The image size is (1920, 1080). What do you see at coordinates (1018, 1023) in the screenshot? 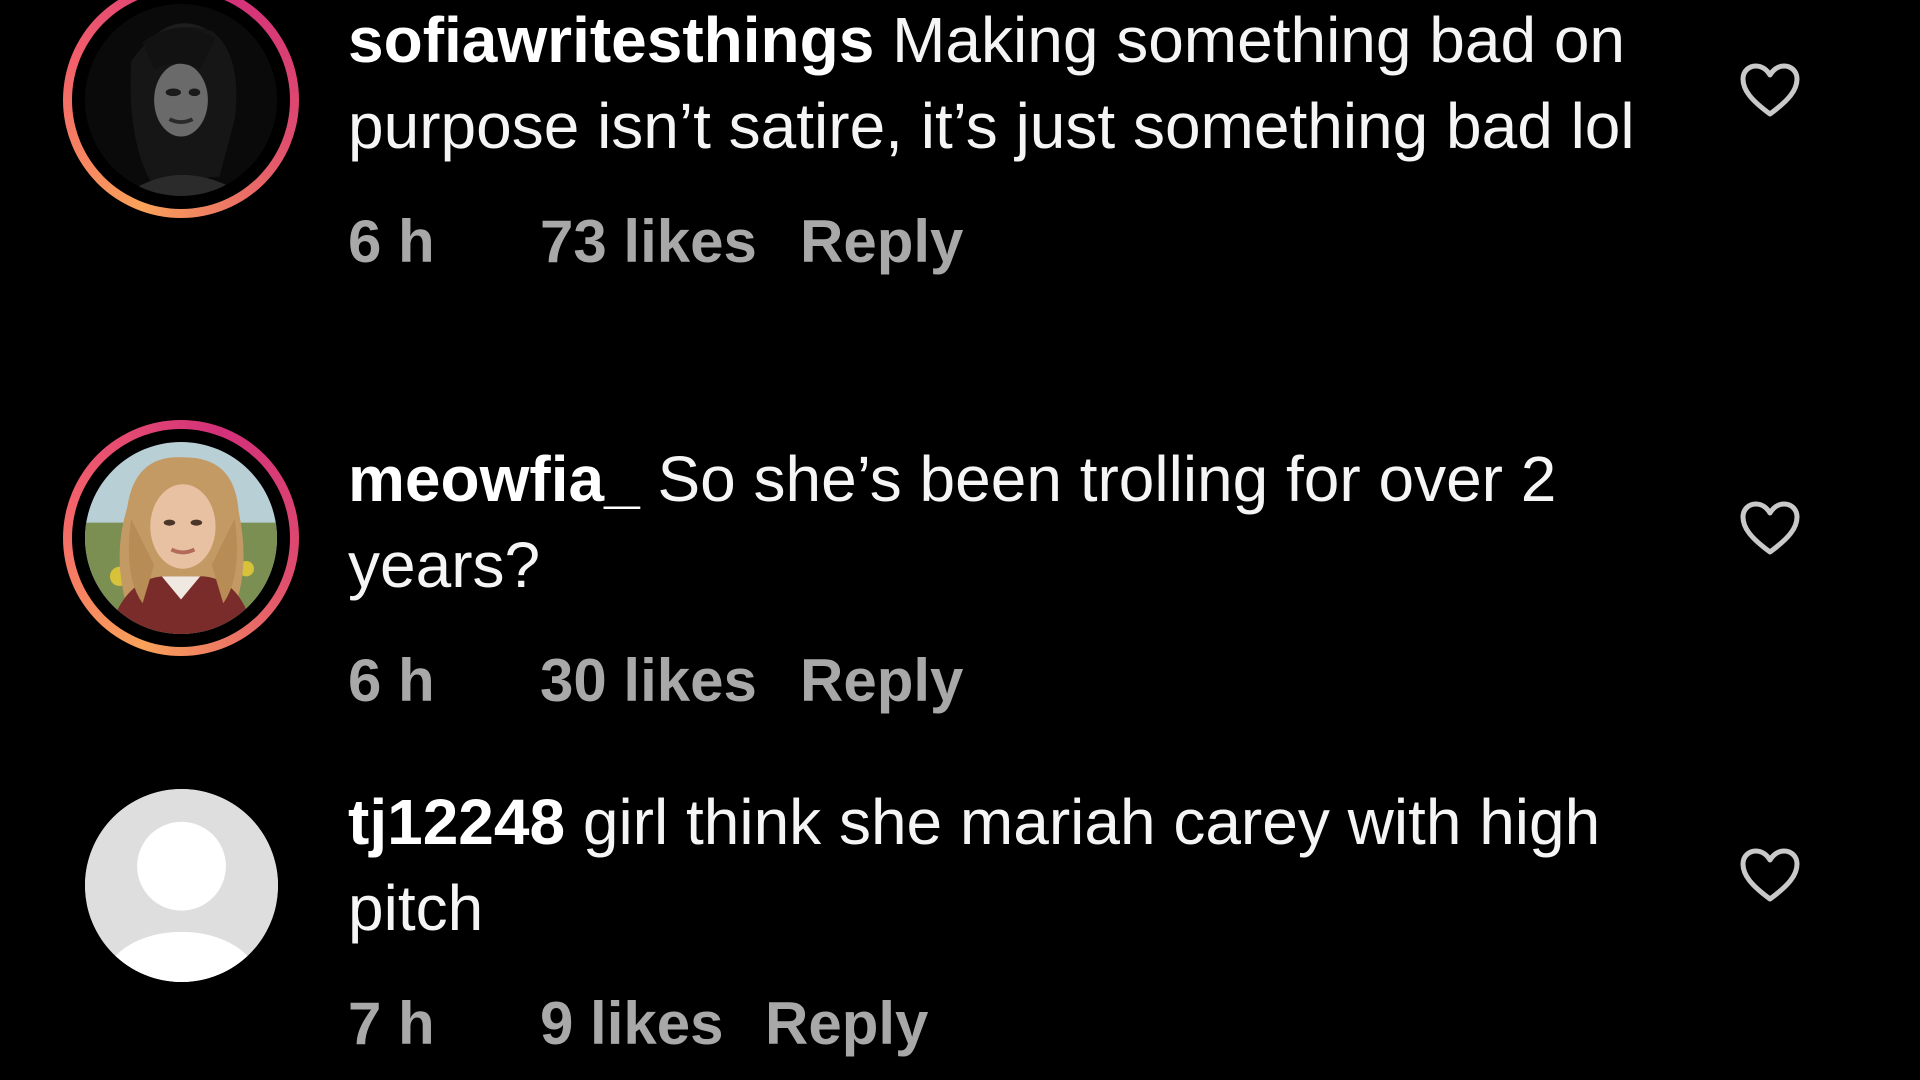
I see `comment-meta: 7 h 9 likes Reply` at bounding box center [1018, 1023].